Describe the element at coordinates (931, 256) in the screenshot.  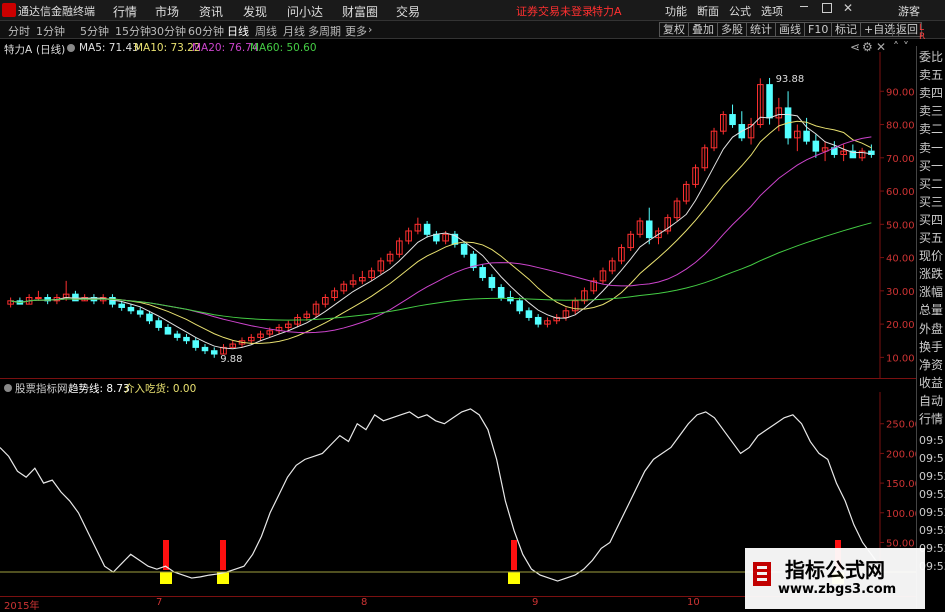
I see `quote-field-label: 现价` at that location.